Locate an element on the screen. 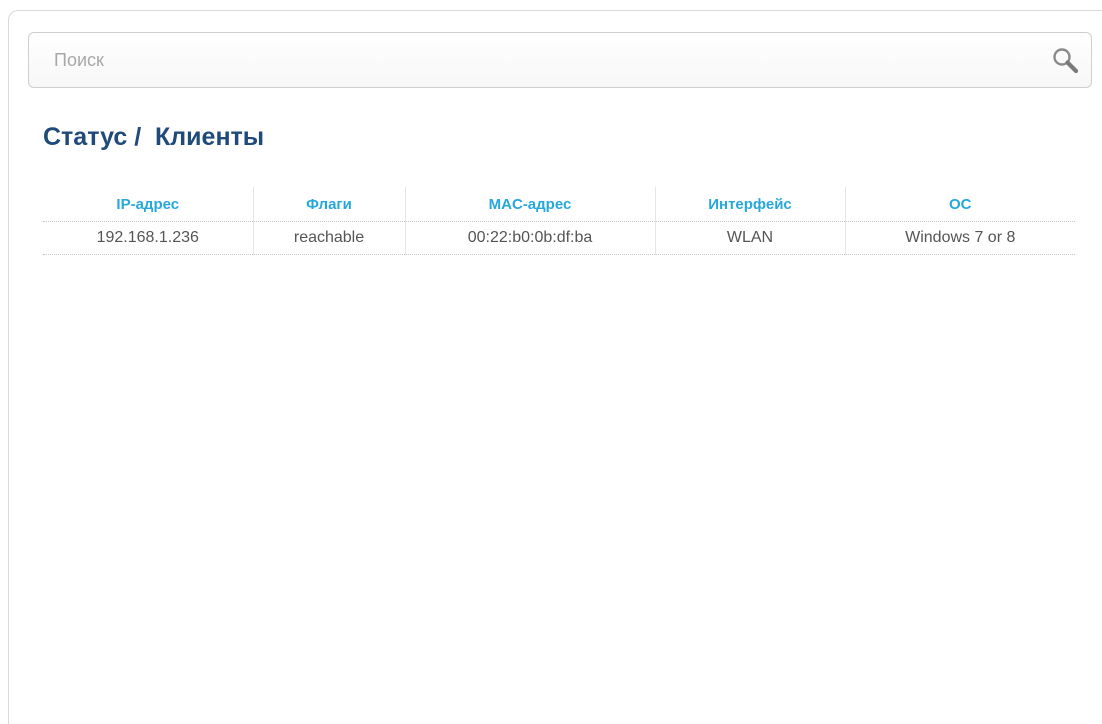 The height and width of the screenshot is (724, 1102). table-header-row: IP-адрес Флаги MAC-адрес Интерфейс ОС is located at coordinates (559, 204).